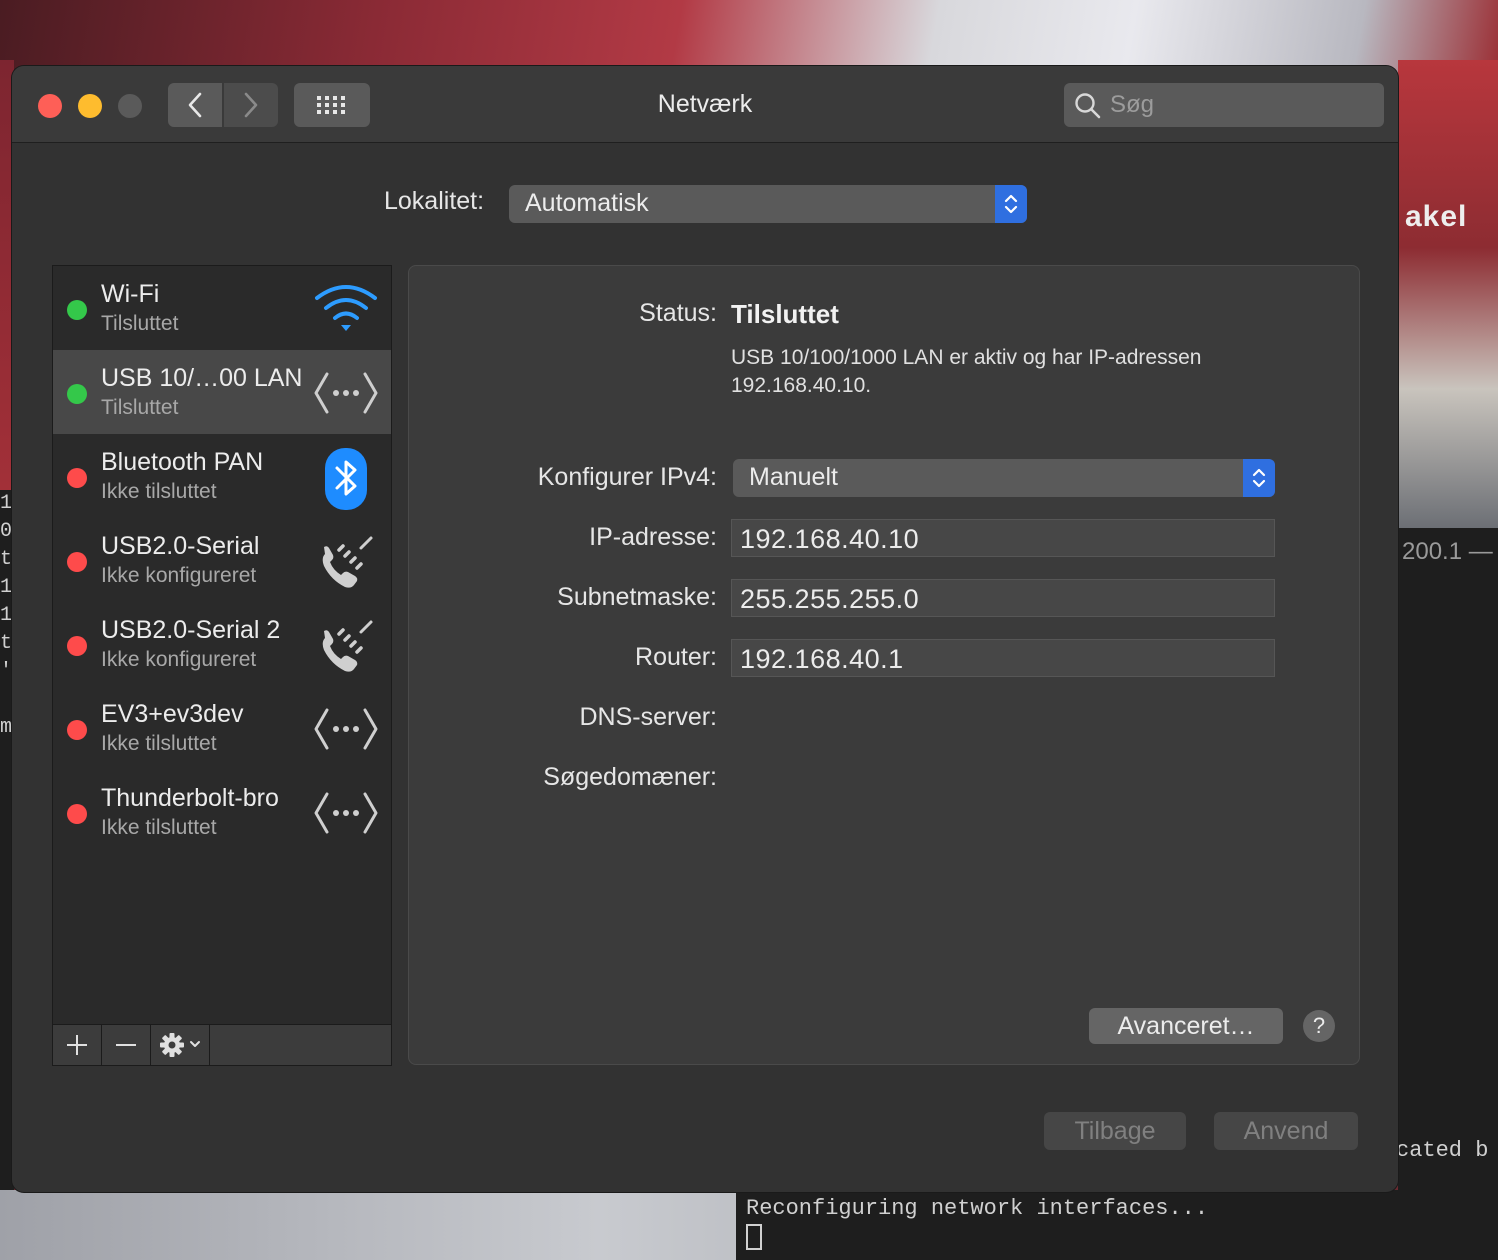  What do you see at coordinates (1003, 598) in the screenshot?
I see `subnet-mask-field: 255.255.255.0` at bounding box center [1003, 598].